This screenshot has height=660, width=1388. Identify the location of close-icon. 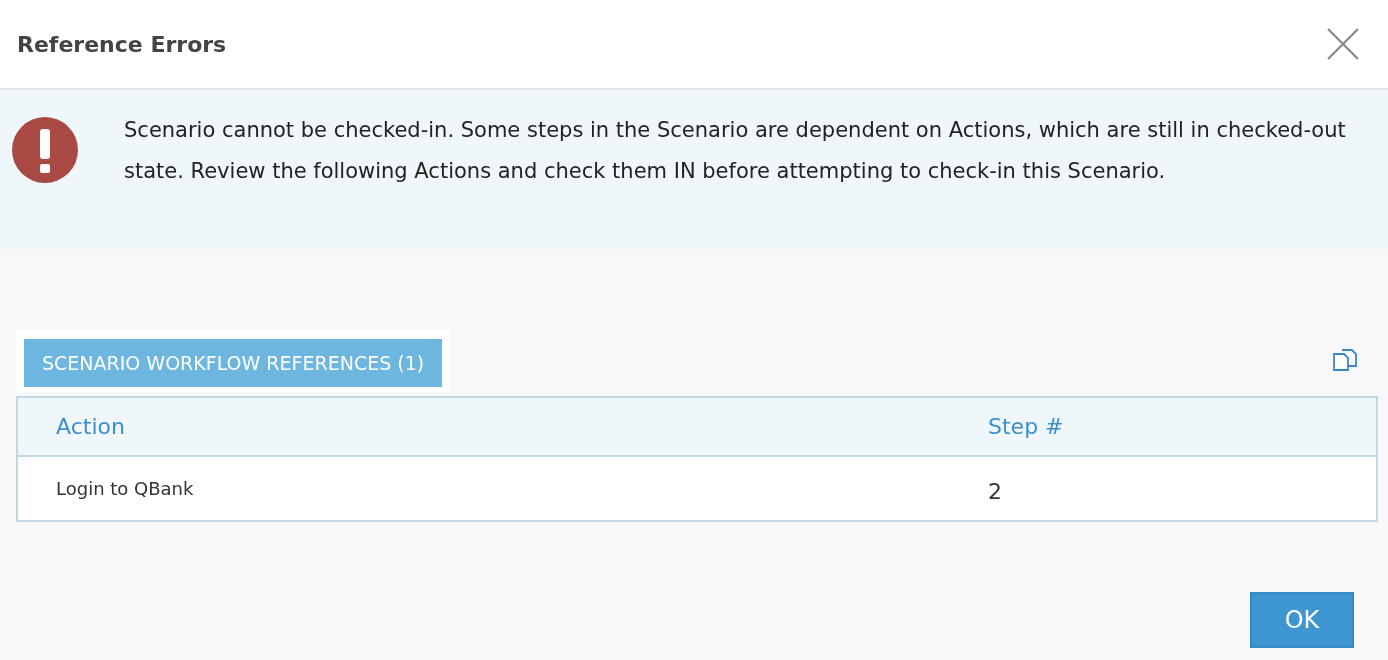
(1343, 44).